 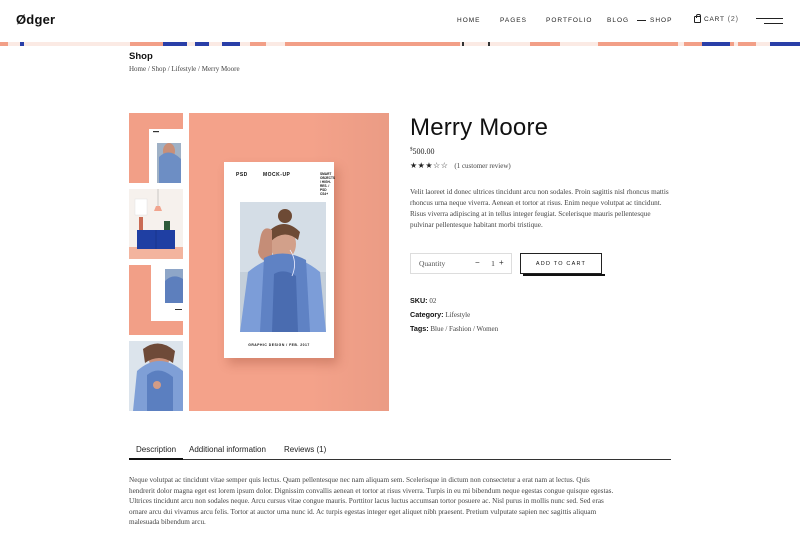 I want to click on nav-portfolio: PORTFOLIO, so click(x=569, y=20).